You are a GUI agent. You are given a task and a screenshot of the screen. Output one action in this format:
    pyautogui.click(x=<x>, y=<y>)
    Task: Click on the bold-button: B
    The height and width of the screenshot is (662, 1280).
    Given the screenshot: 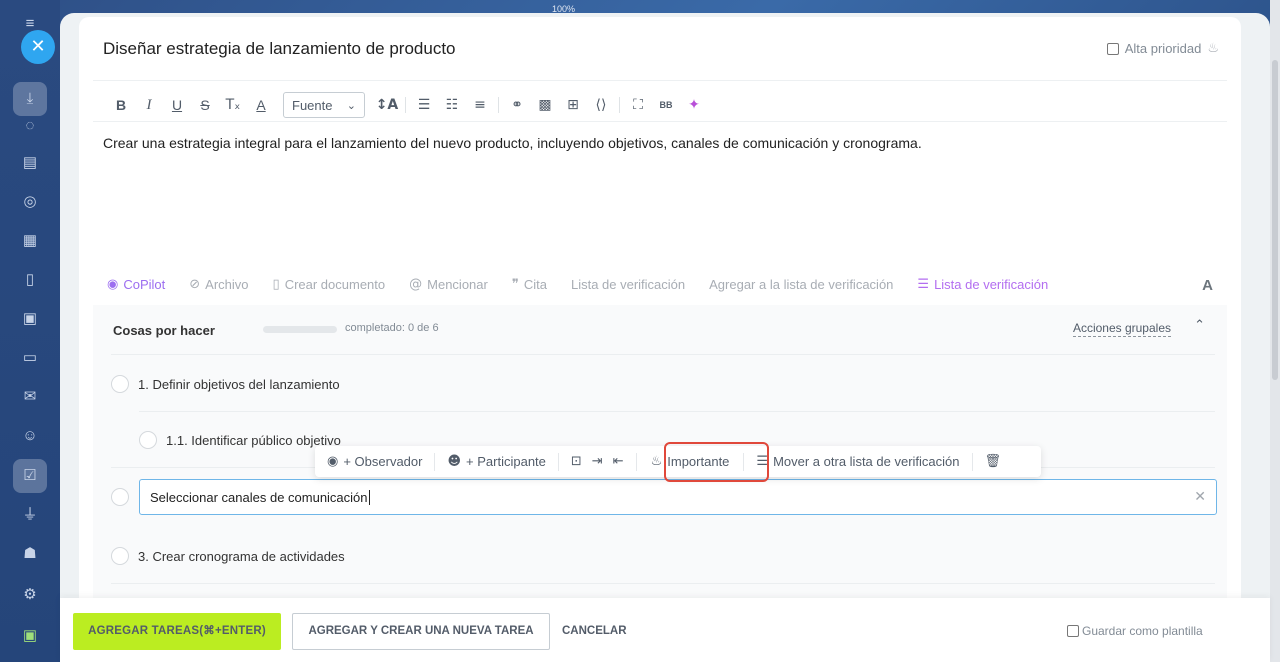 What is the action you would take?
    pyautogui.click(x=121, y=105)
    